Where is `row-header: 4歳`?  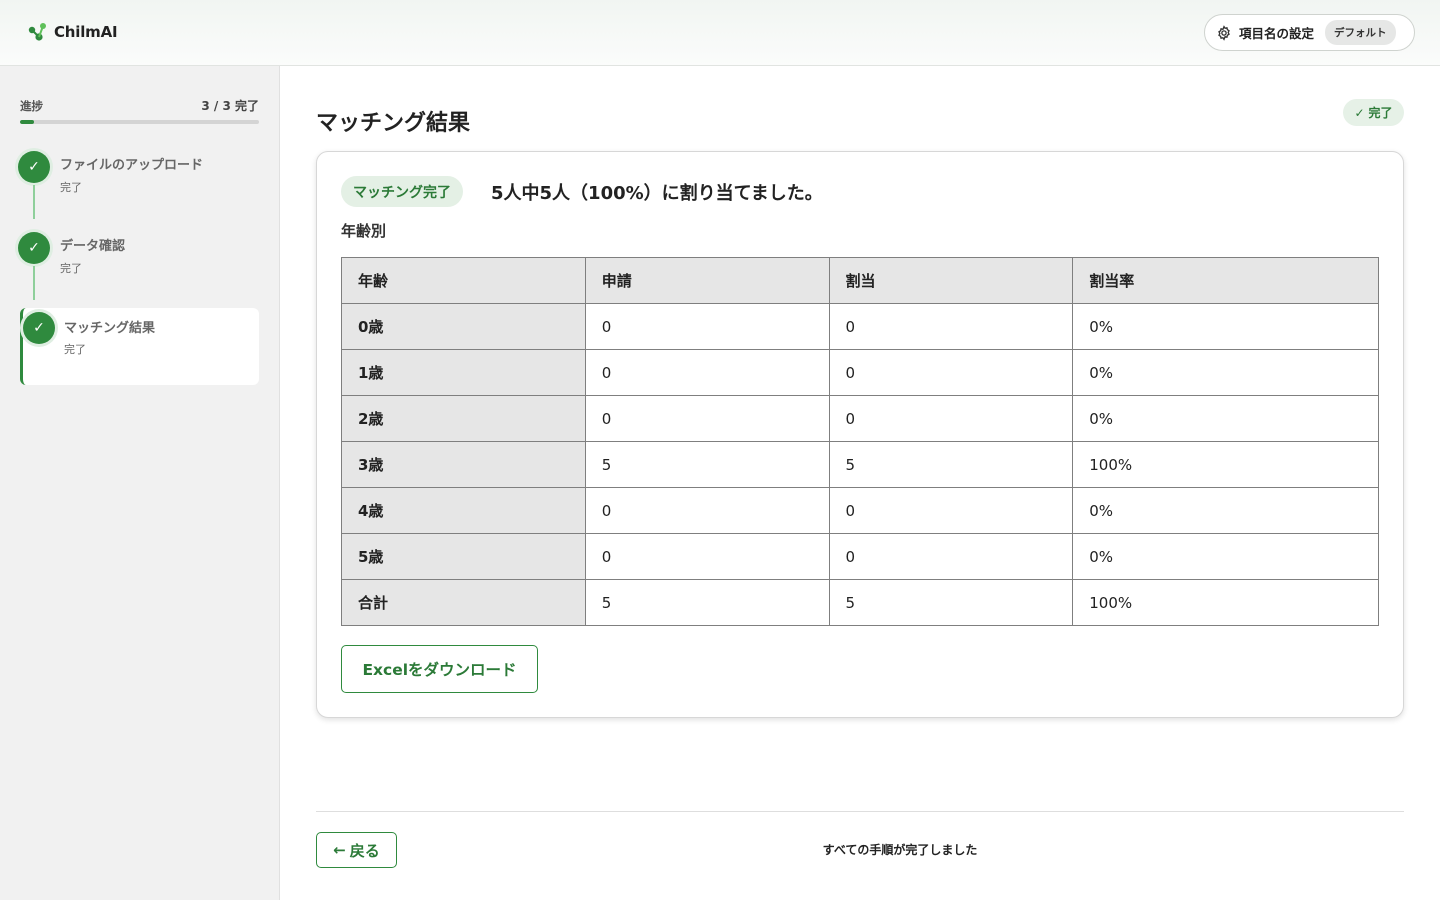
row-header: 4歳 is located at coordinates (463, 510).